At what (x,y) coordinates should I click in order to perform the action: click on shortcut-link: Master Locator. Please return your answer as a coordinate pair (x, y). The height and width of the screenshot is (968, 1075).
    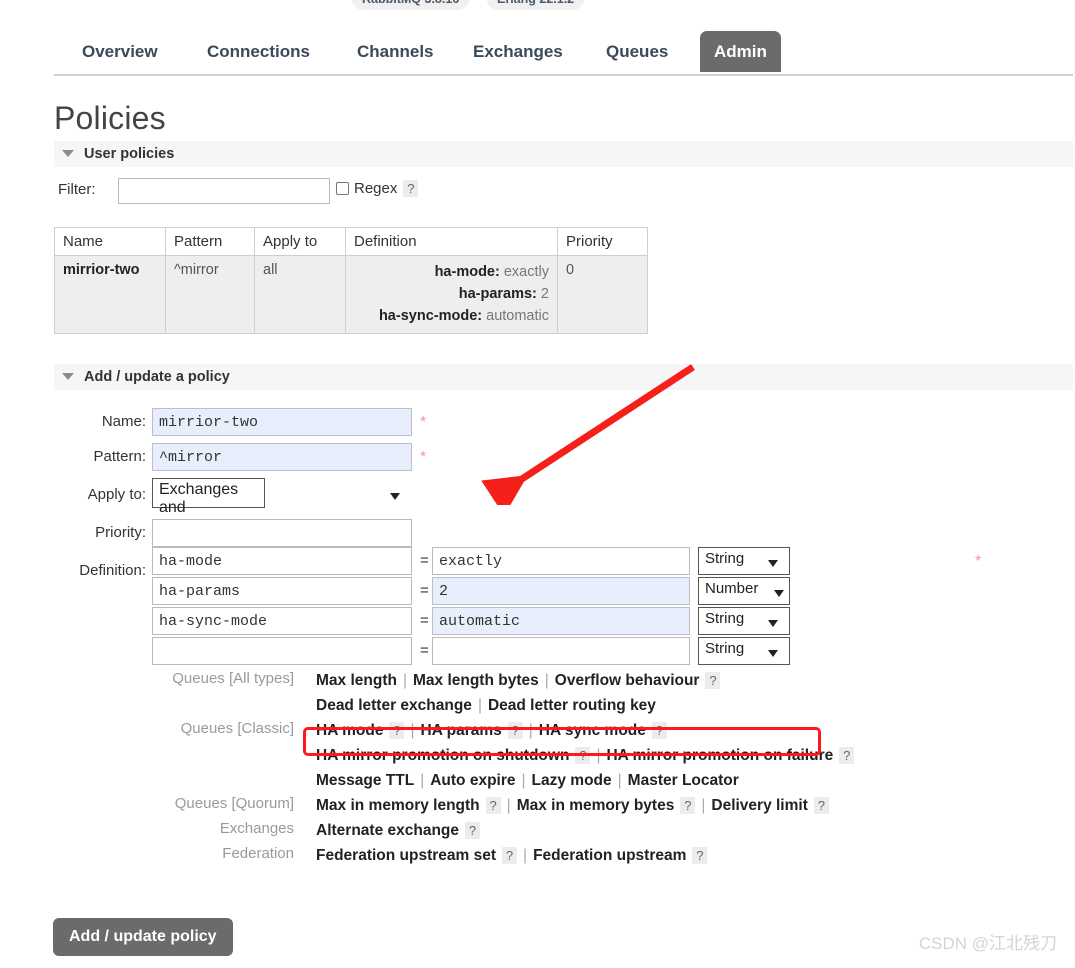
    Looking at the image, I should click on (683, 780).